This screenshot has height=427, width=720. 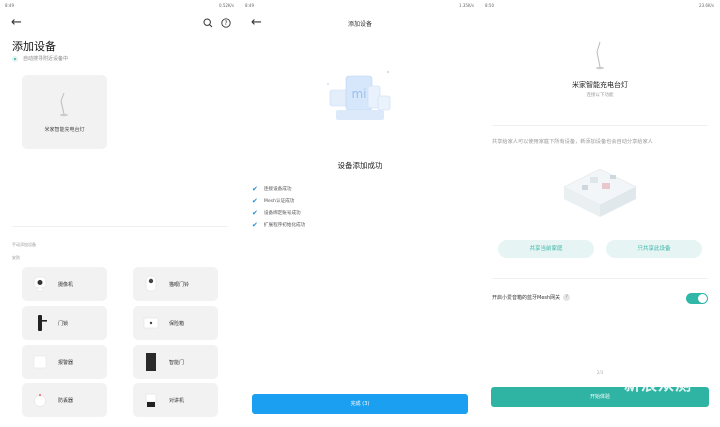 I want to click on device-card-camera: 摄像机, so click(x=64, y=284).